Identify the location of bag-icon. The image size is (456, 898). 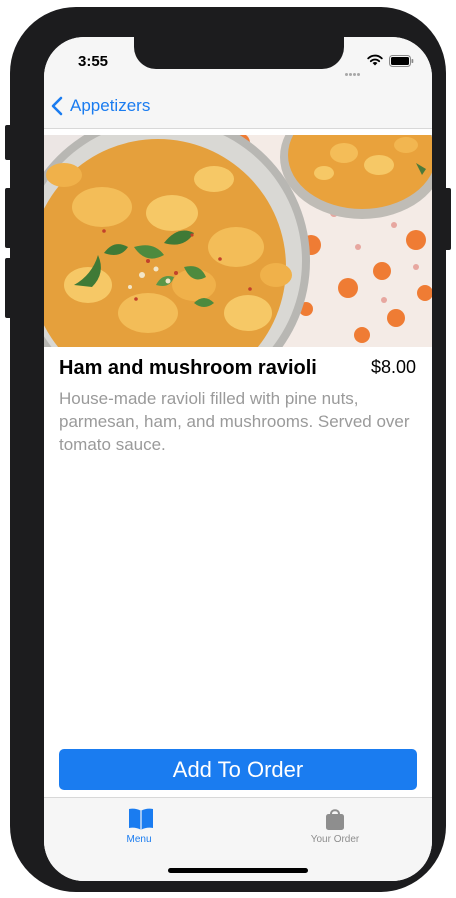
(335, 819).